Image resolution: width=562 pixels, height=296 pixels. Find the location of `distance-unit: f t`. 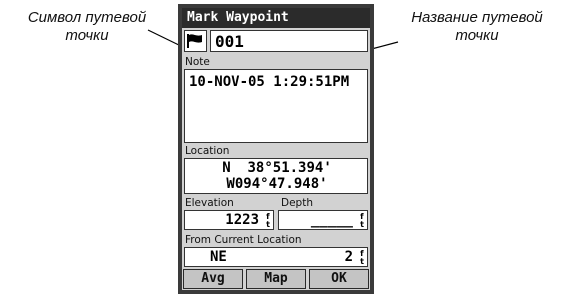

distance-unit: f t is located at coordinates (362, 258).